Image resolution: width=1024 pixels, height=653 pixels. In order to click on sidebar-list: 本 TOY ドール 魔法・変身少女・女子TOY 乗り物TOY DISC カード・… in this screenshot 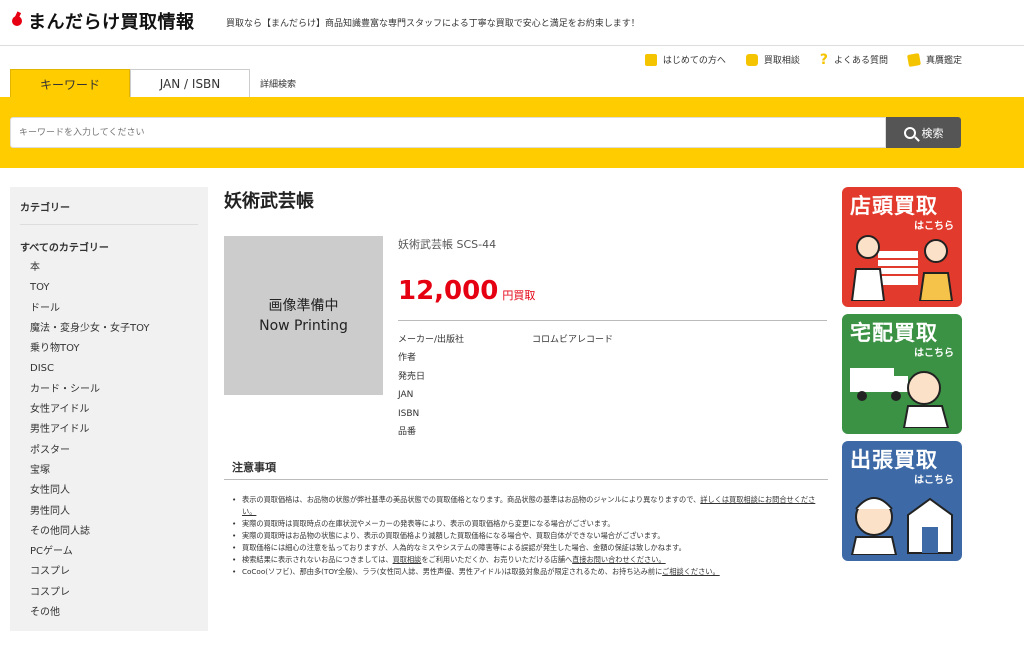, I will do `click(109, 440)`.